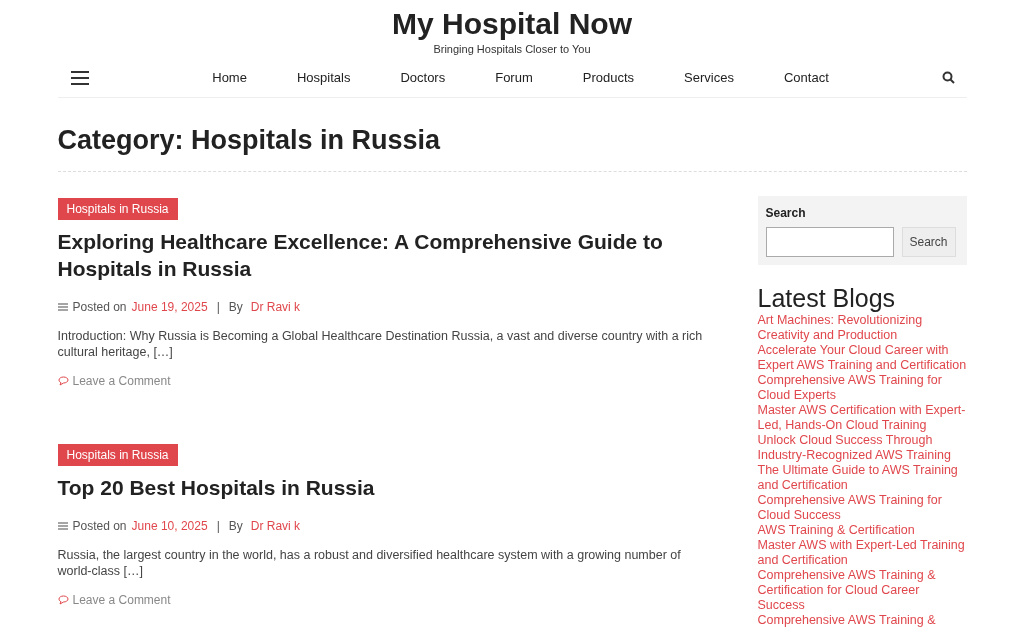 This screenshot has width=1024, height=640. I want to click on page-title: Category: Hospitals in Russia, so click(512, 146).